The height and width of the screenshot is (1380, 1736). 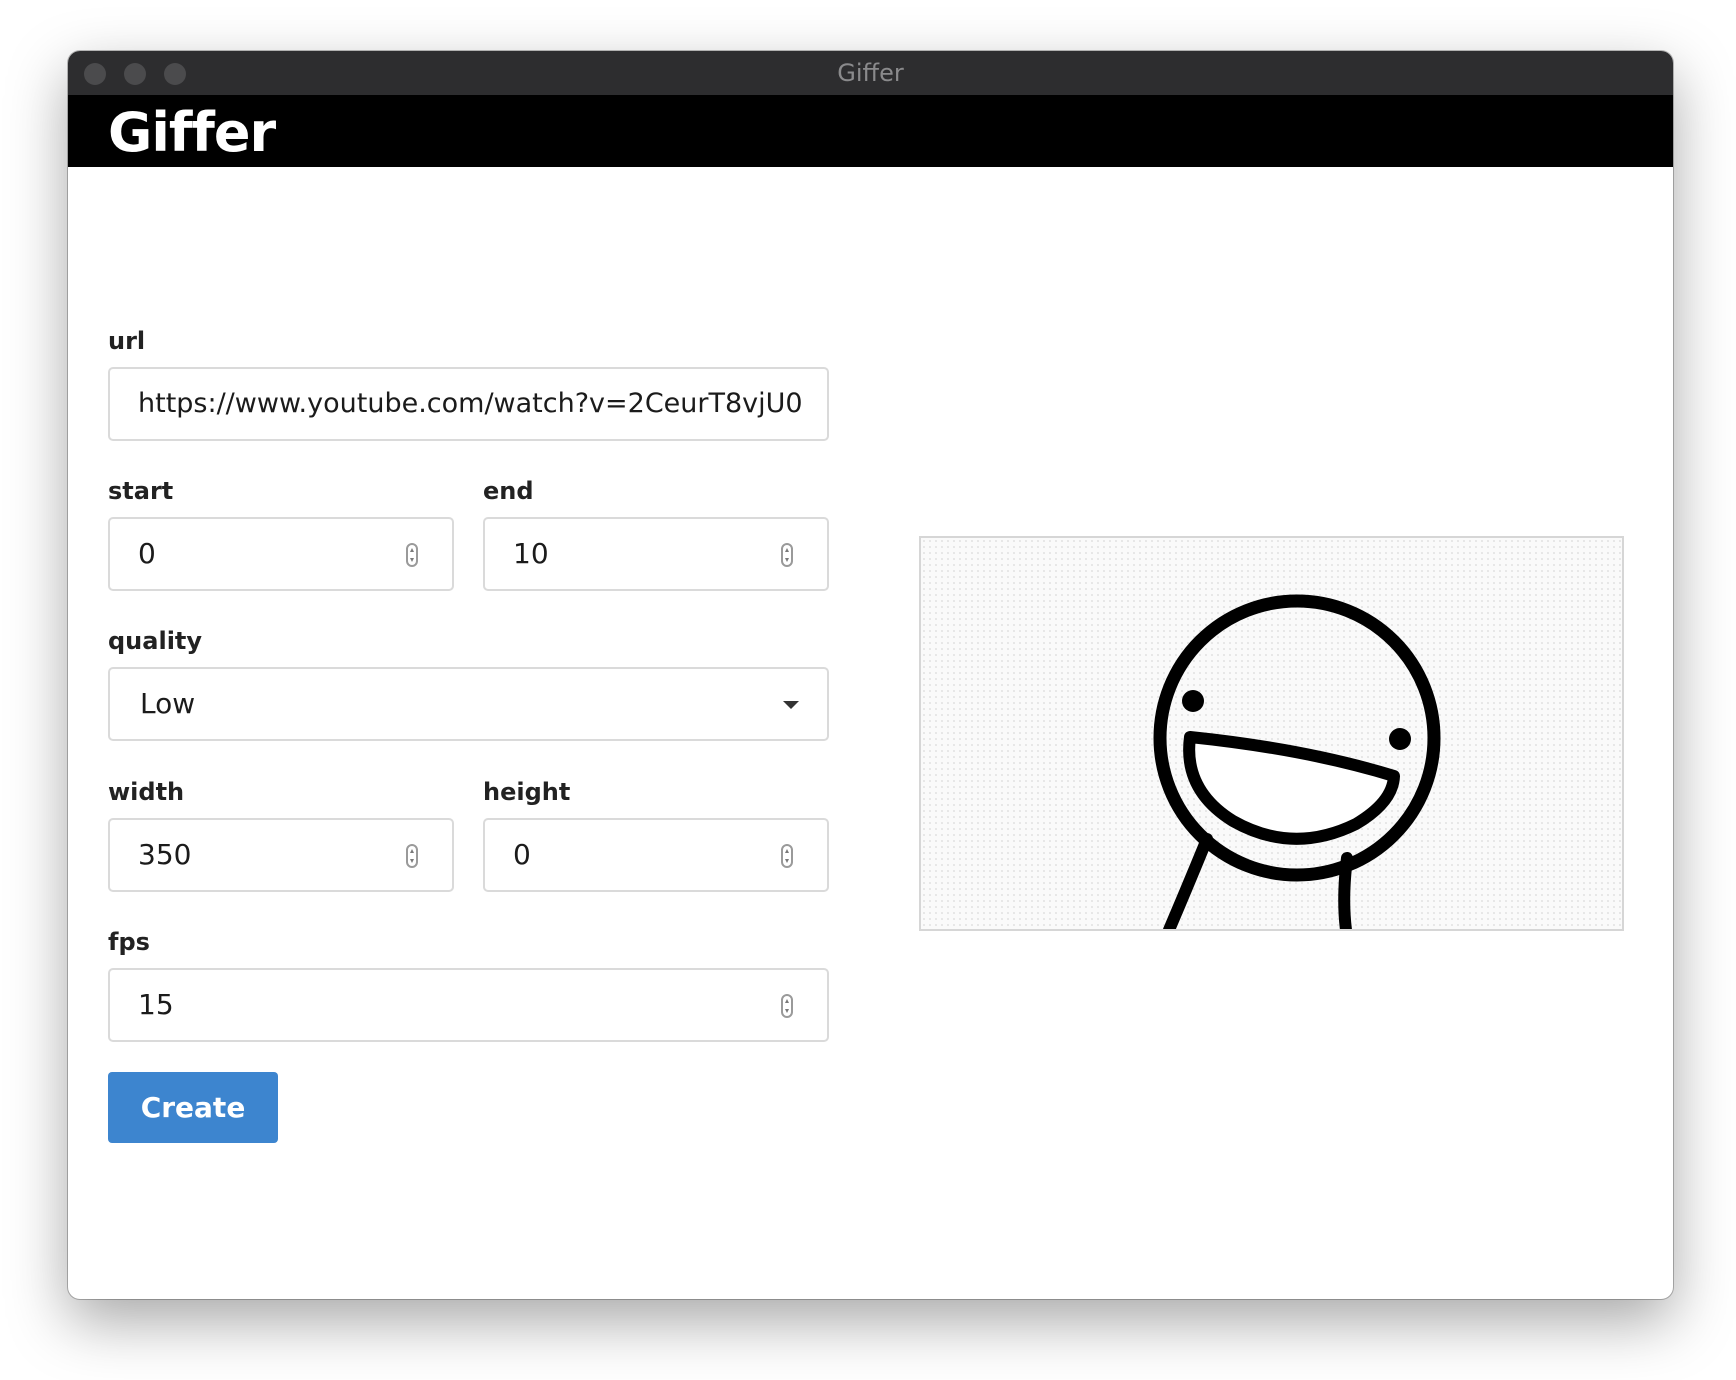 What do you see at coordinates (141, 491) in the screenshot?
I see `start-label: start` at bounding box center [141, 491].